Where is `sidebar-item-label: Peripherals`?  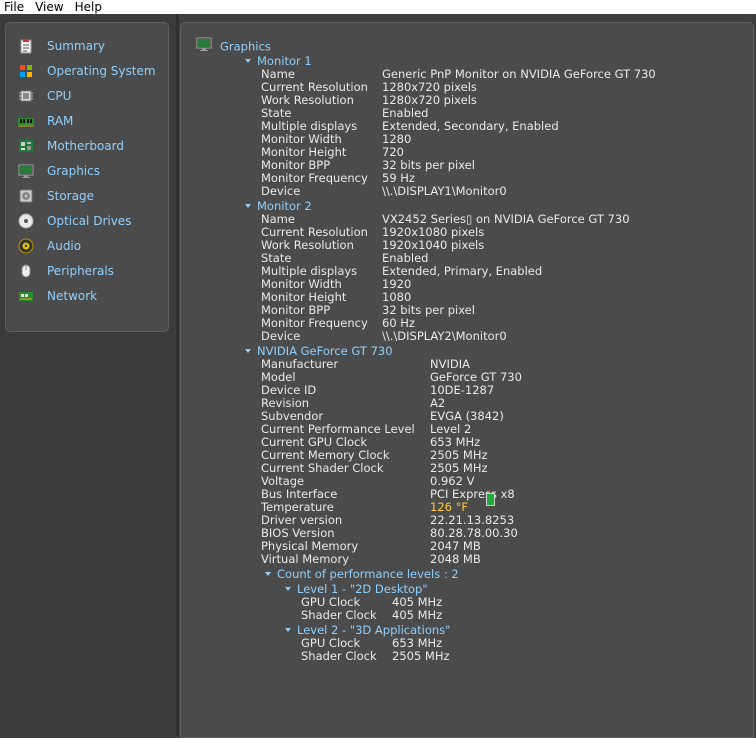 sidebar-item-label: Peripherals is located at coordinates (80, 271).